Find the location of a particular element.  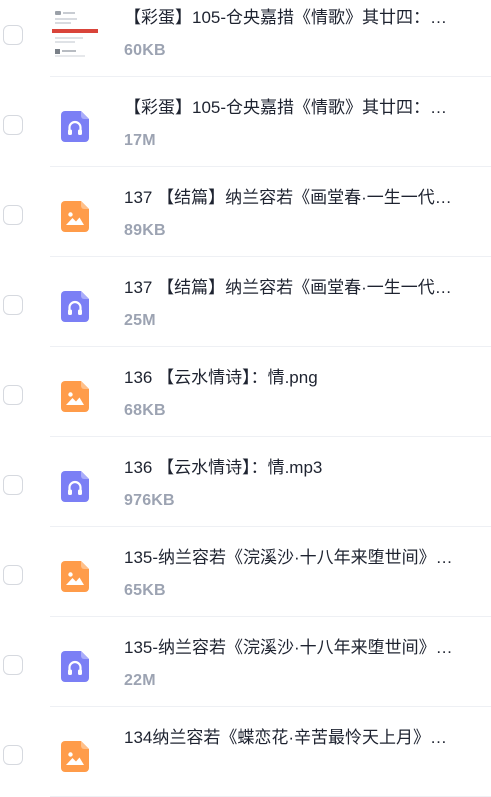

image-thumbnail is located at coordinates (75, 33).